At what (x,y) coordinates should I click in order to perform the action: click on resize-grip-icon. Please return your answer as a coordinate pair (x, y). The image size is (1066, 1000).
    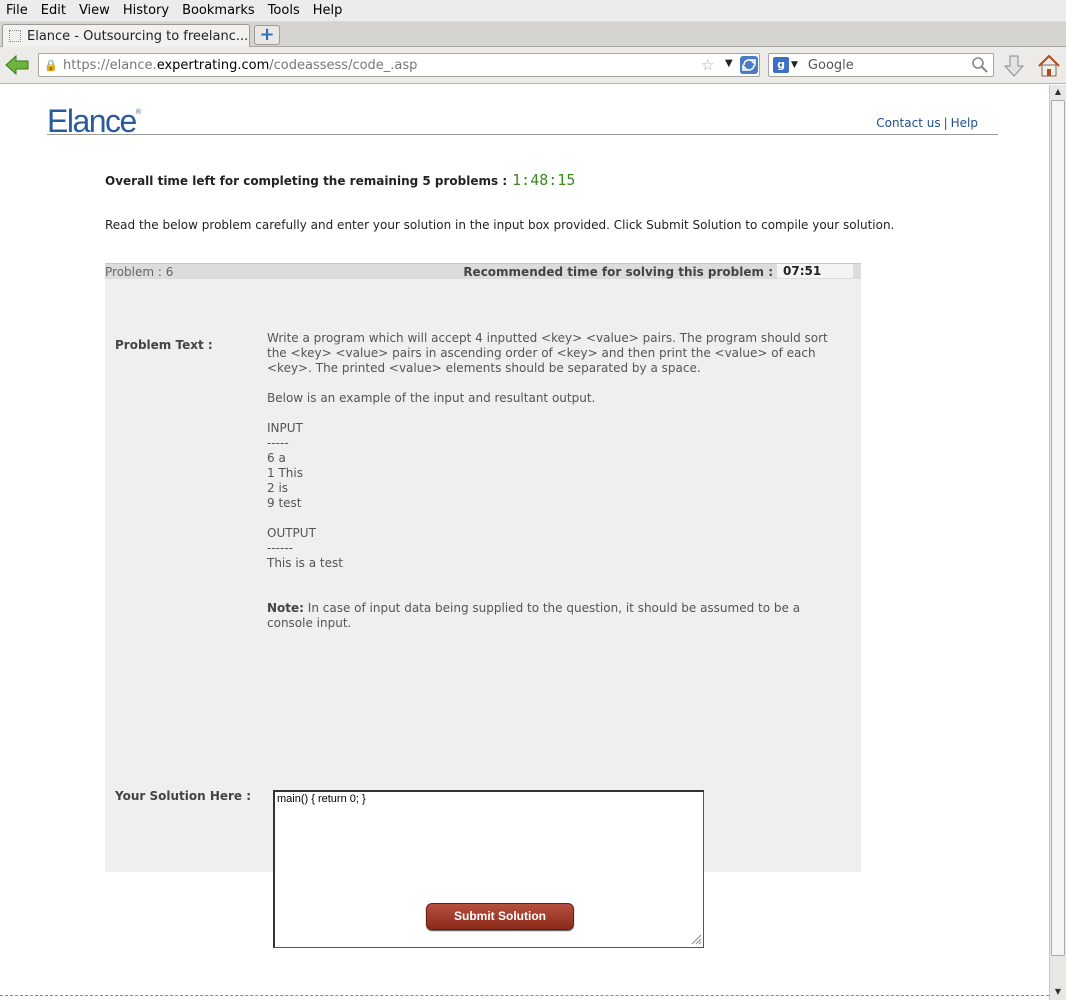
    Looking at the image, I should click on (696, 939).